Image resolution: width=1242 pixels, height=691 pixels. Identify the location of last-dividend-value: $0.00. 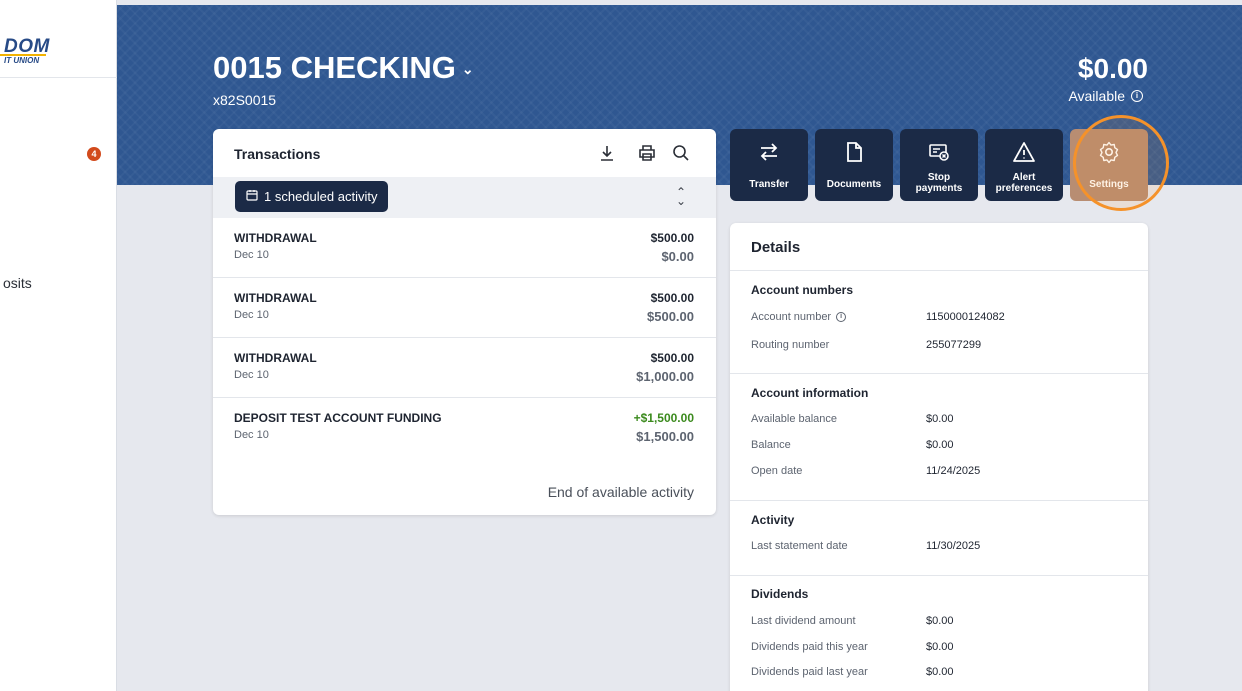
(940, 621).